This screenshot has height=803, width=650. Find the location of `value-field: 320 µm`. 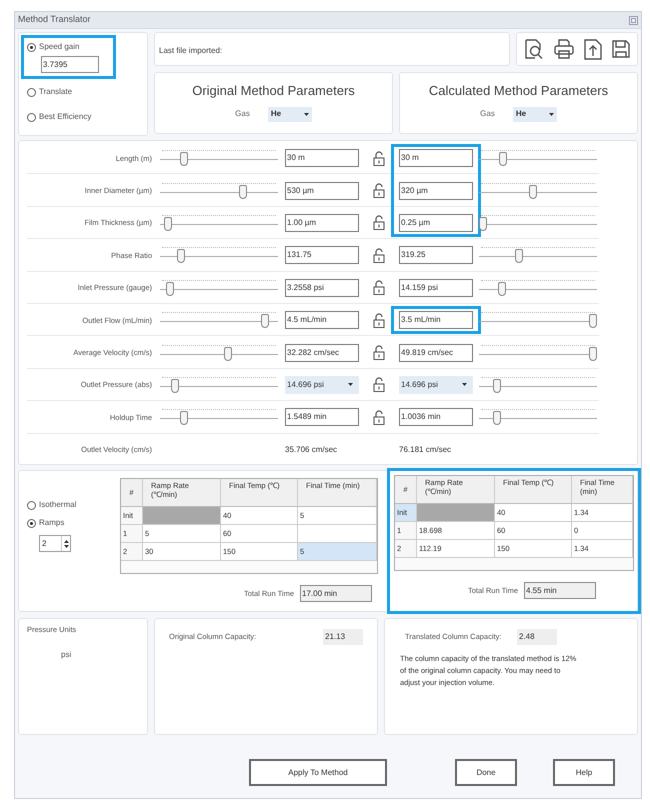

value-field: 320 µm is located at coordinates (436, 191).